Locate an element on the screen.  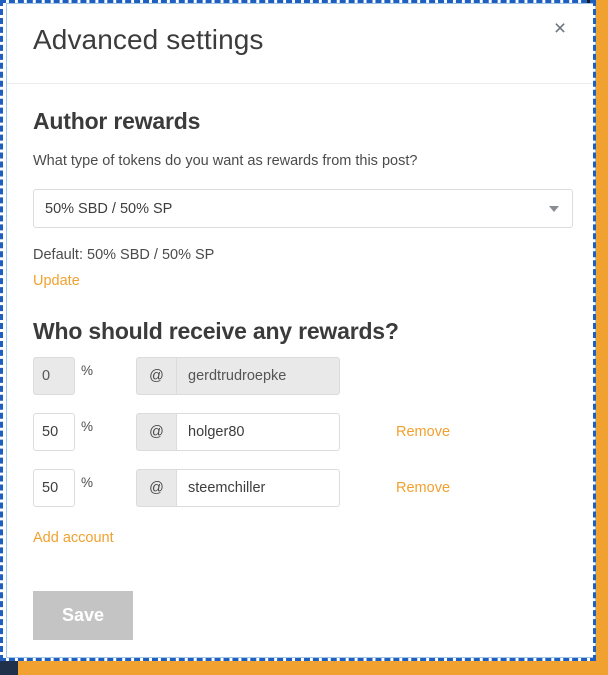
reward-type-select: 50% SBD / 50% SP is located at coordinates (303, 208).